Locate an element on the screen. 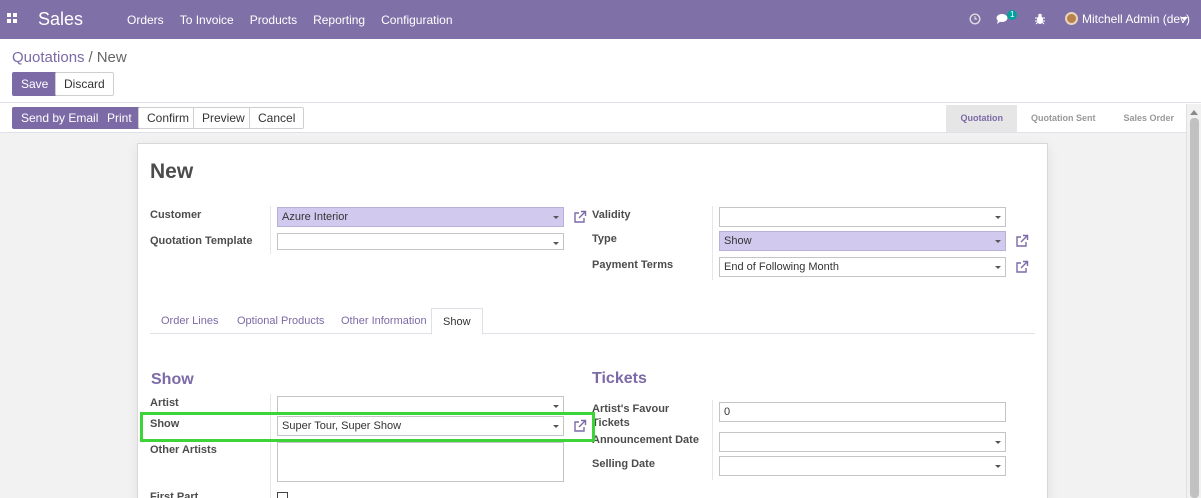 This screenshot has height=498, width=1201. type-field: Show is located at coordinates (862, 241).